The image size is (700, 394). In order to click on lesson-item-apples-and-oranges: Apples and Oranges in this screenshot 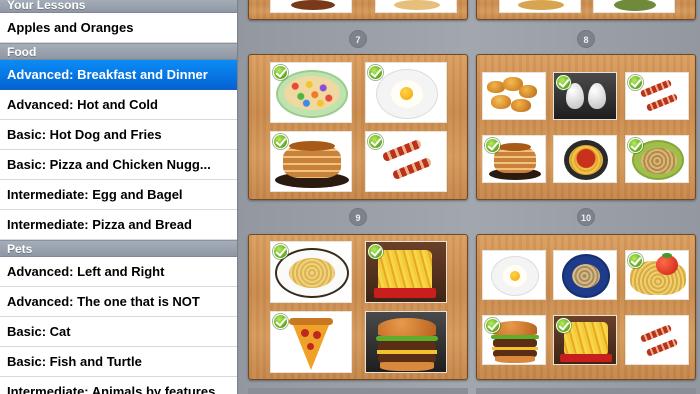, I will do `click(118, 28)`.